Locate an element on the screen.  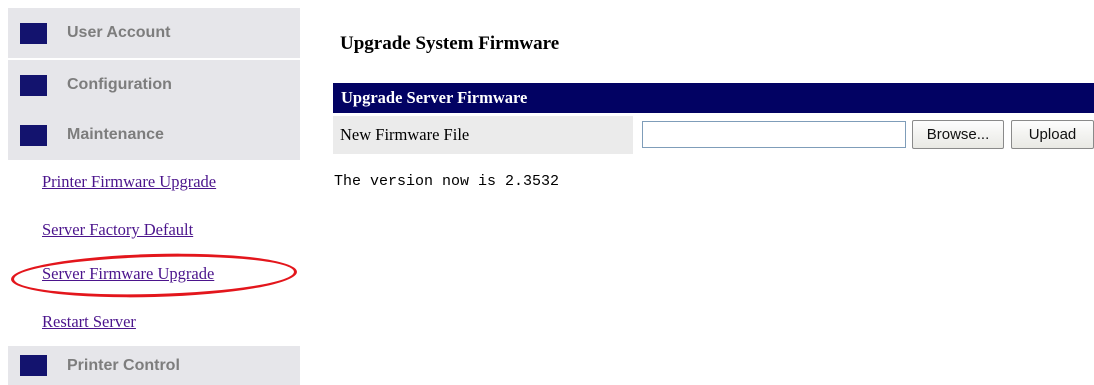
version-text: The version now is 2.3532 is located at coordinates (447, 181).